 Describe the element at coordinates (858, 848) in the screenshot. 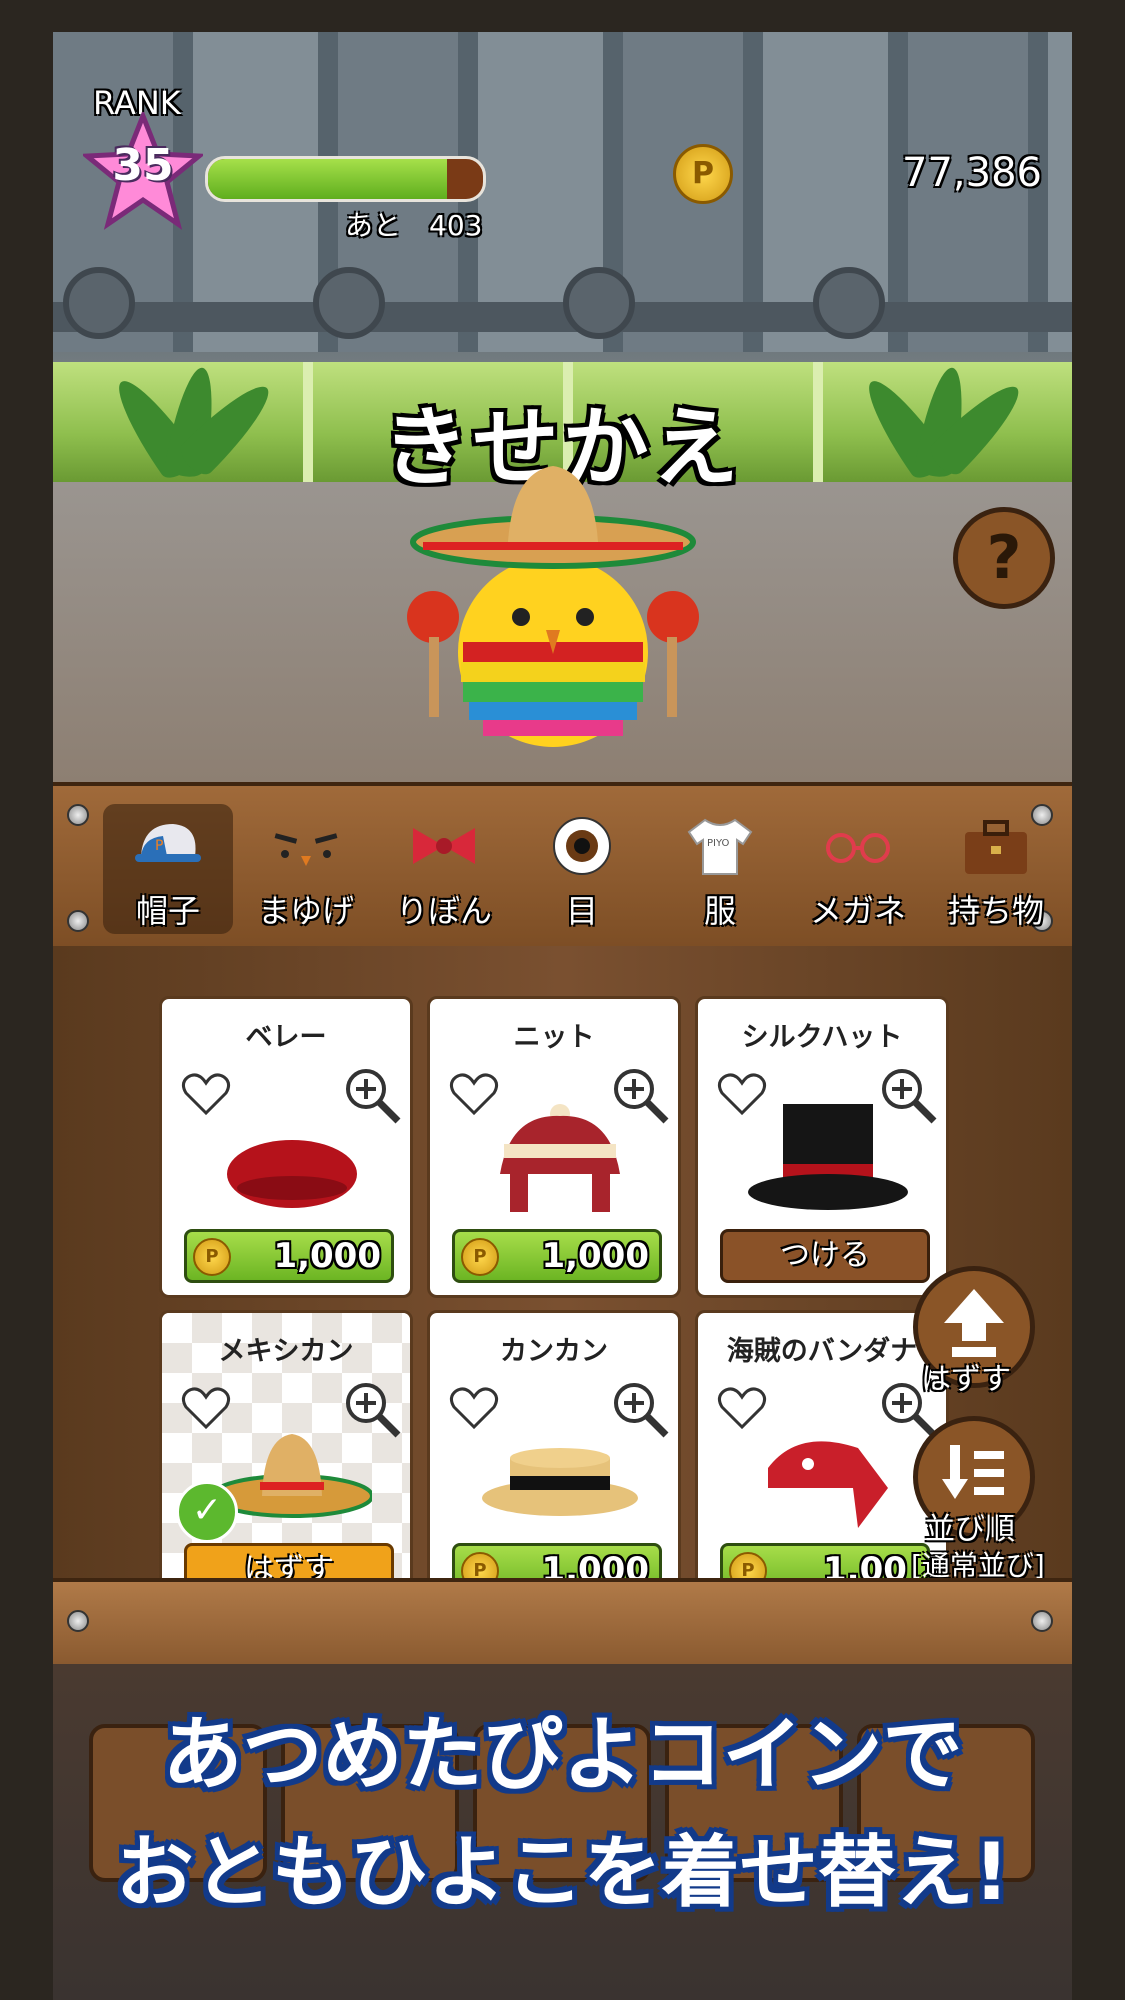

I see `glasses-icon` at that location.